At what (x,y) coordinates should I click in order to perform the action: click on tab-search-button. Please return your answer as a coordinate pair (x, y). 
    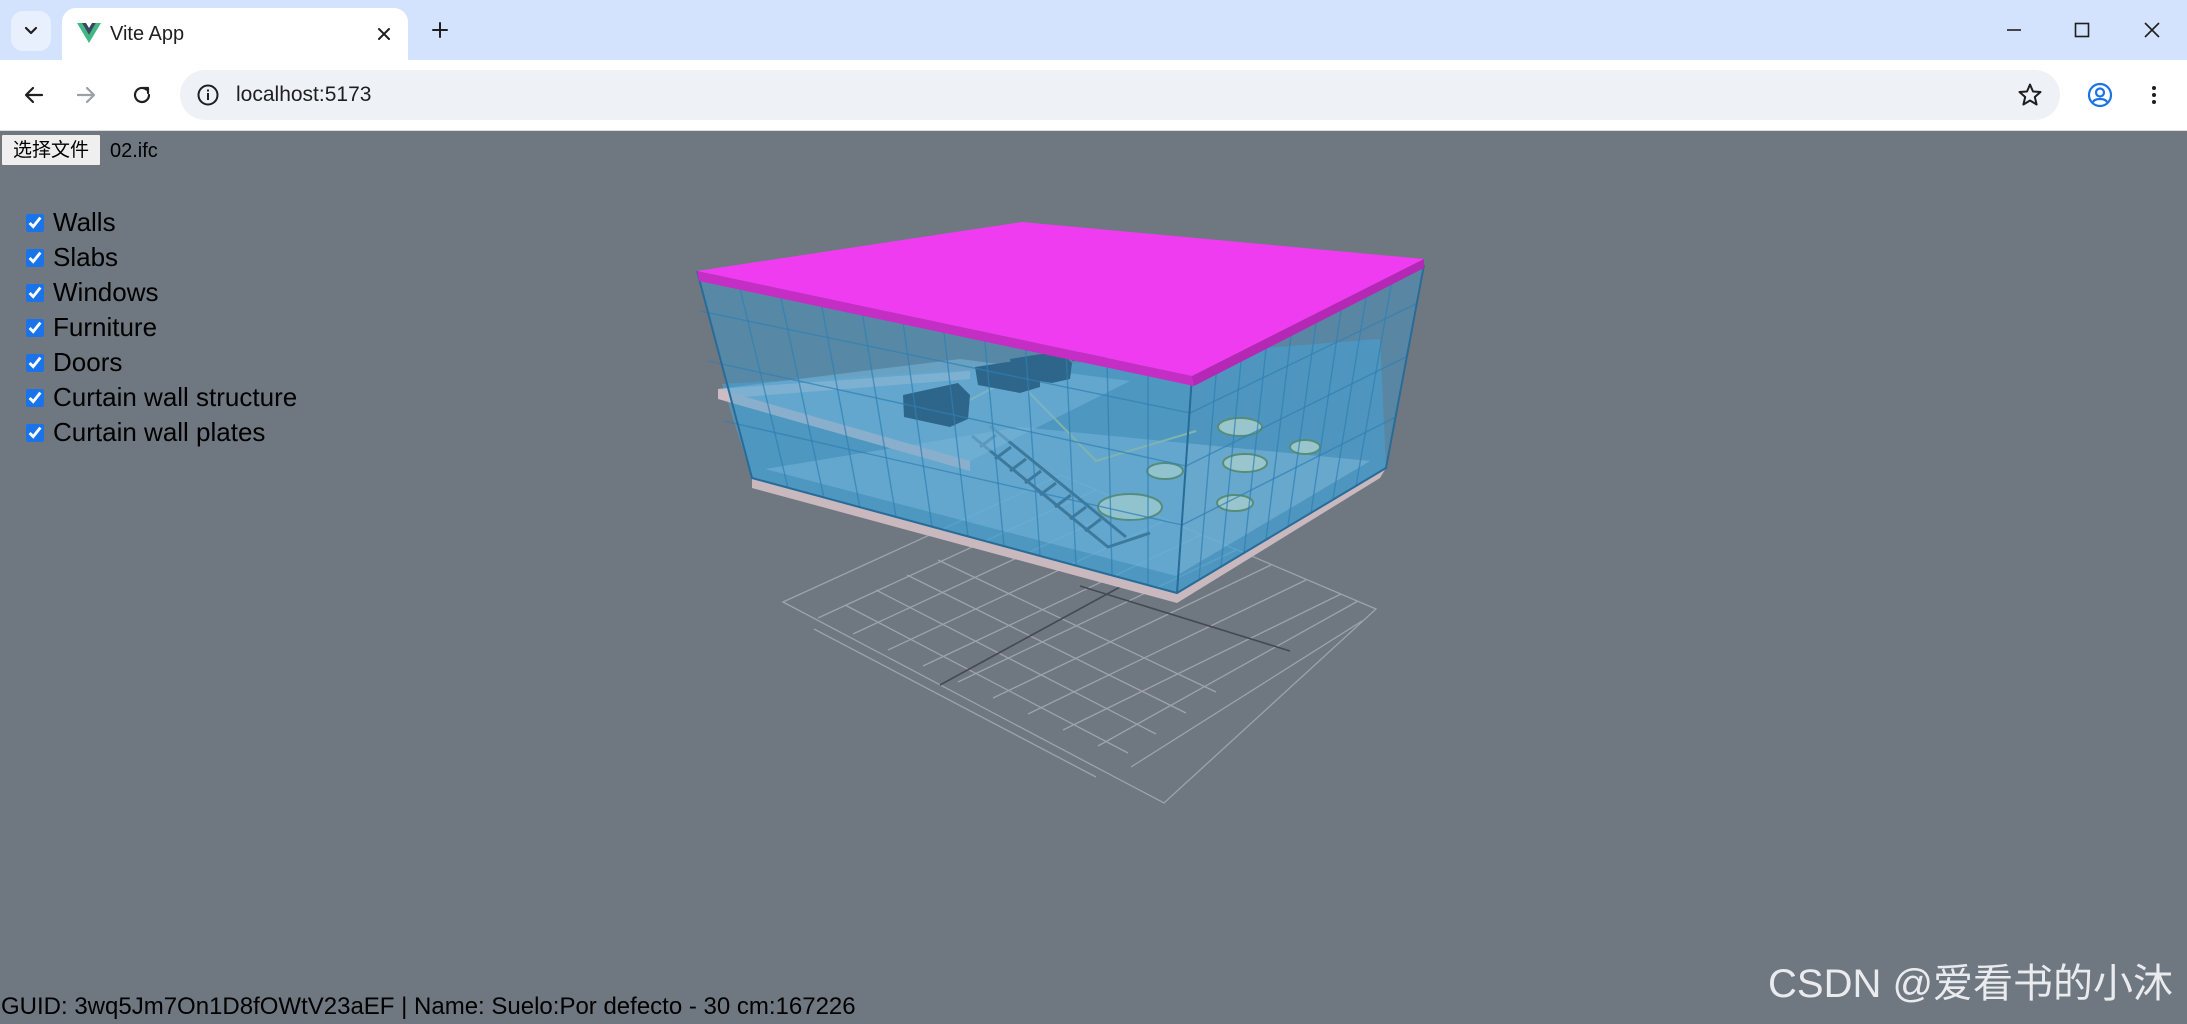
    Looking at the image, I should click on (31, 31).